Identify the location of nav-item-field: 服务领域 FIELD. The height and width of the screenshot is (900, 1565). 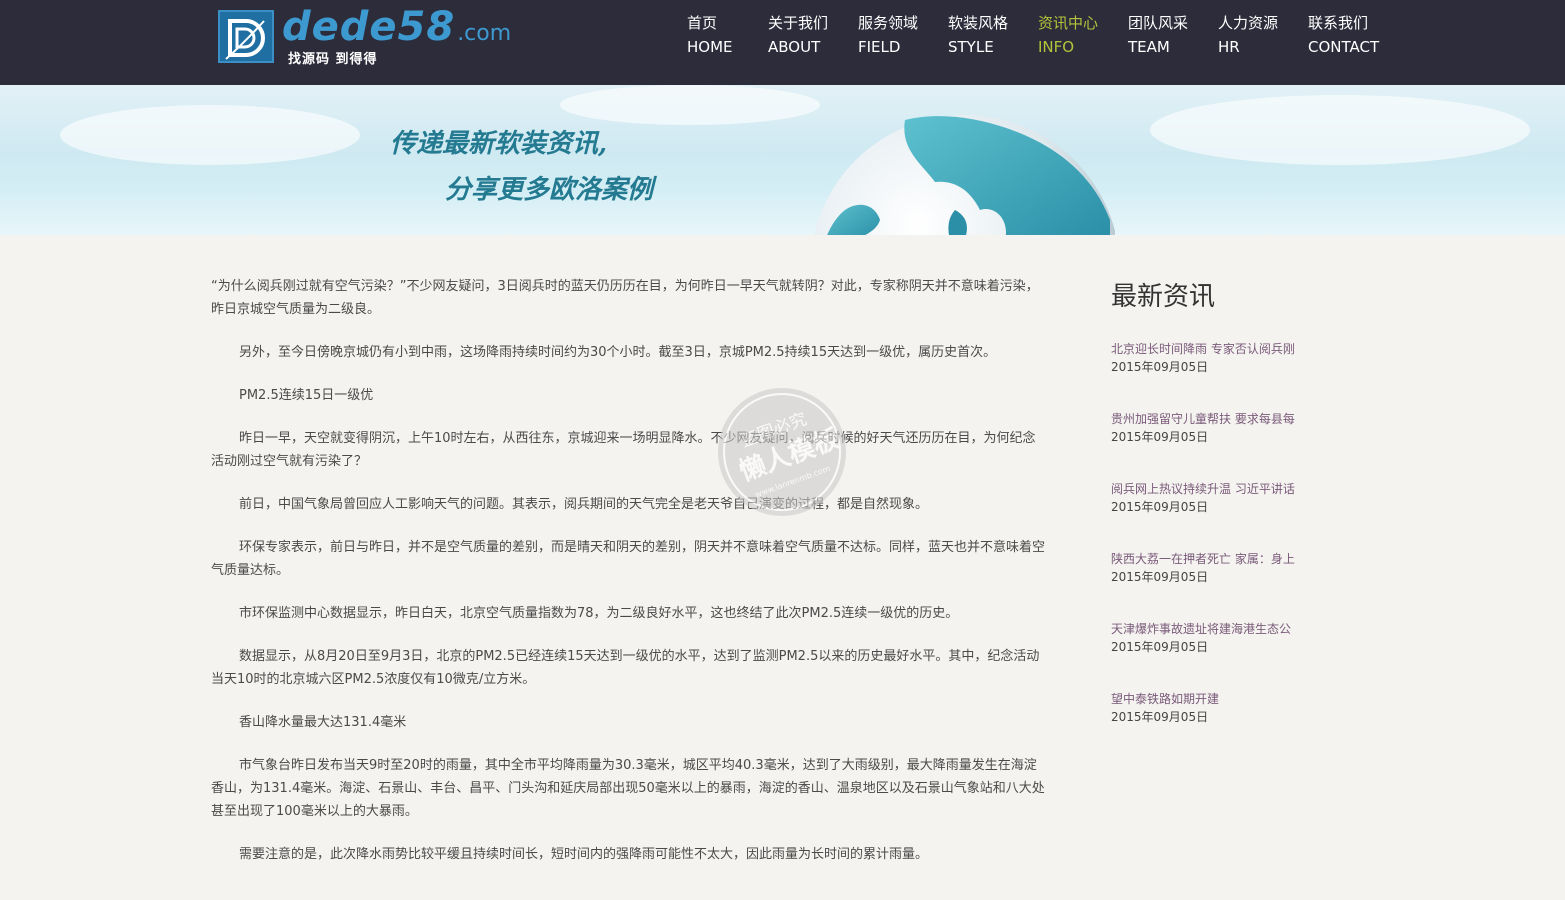
(888, 35).